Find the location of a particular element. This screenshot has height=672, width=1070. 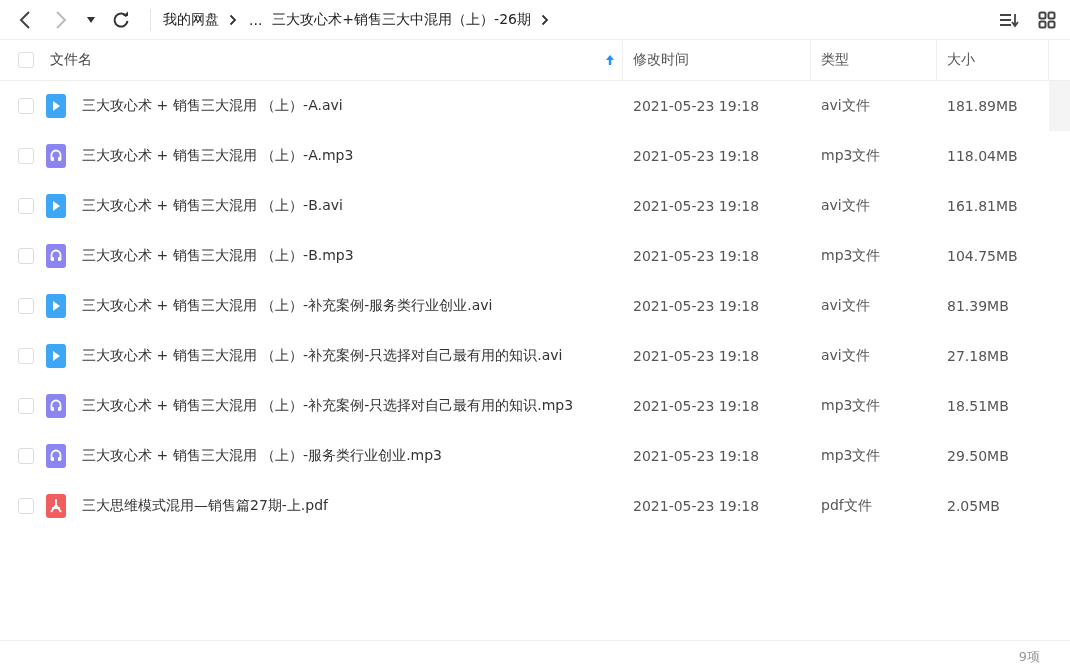

pdf-file-icon is located at coordinates (56, 506).